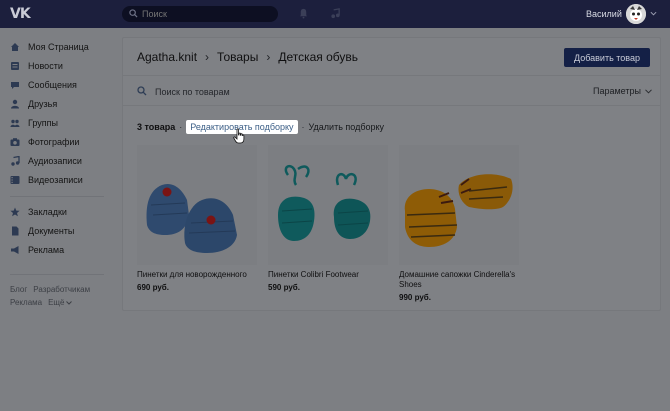 This screenshot has width=670, height=411. What do you see at coordinates (199, 275) in the screenshot?
I see `product-name: Пинетки для новорожденного` at bounding box center [199, 275].